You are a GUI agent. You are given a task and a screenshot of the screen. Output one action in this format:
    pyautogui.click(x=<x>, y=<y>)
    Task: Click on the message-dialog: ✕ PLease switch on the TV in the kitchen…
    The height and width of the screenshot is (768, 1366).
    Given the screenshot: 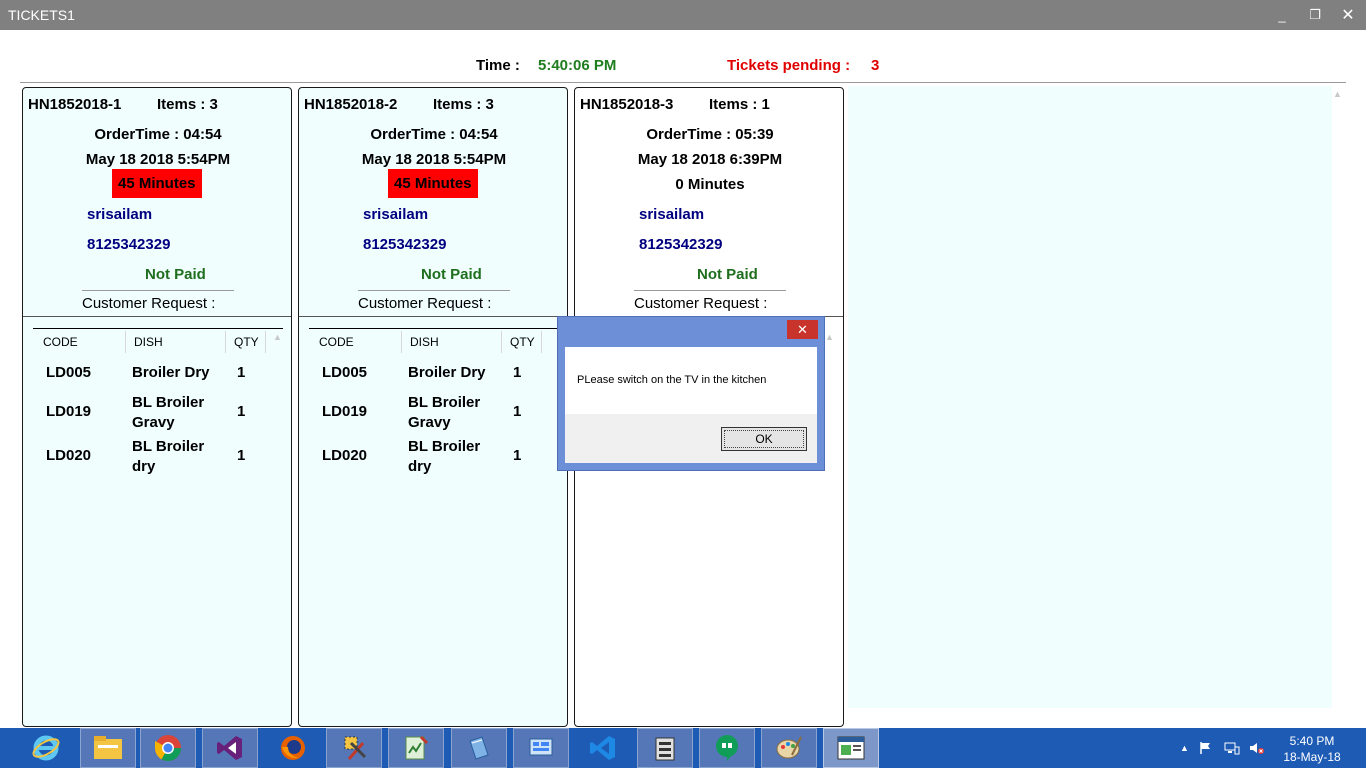 What is the action you would take?
    pyautogui.click(x=691, y=393)
    